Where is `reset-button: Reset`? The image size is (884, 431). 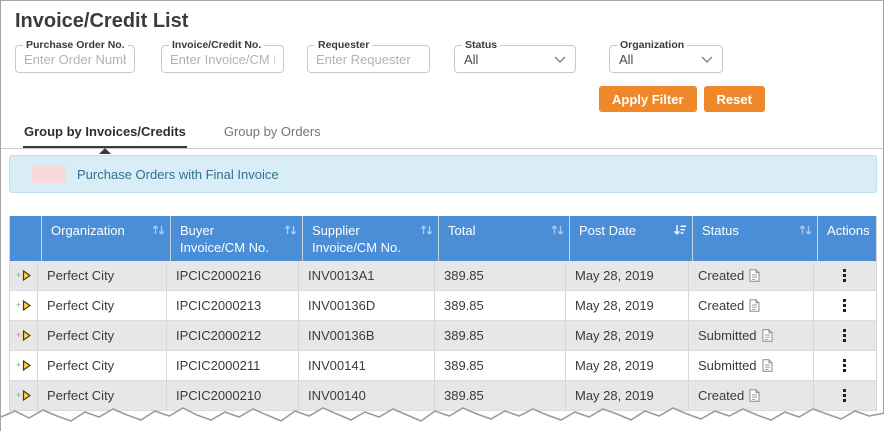
reset-button: Reset is located at coordinates (734, 99).